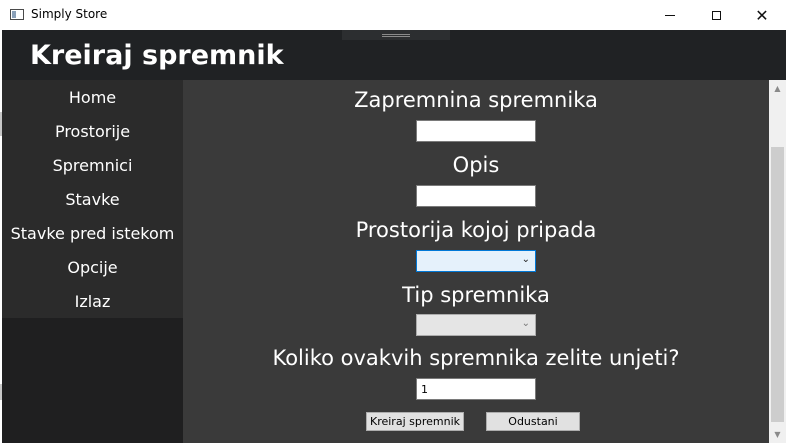 This screenshot has width=788, height=443. What do you see at coordinates (394, 15) in the screenshot?
I see `title-bar: Simply Store ✕` at bounding box center [394, 15].